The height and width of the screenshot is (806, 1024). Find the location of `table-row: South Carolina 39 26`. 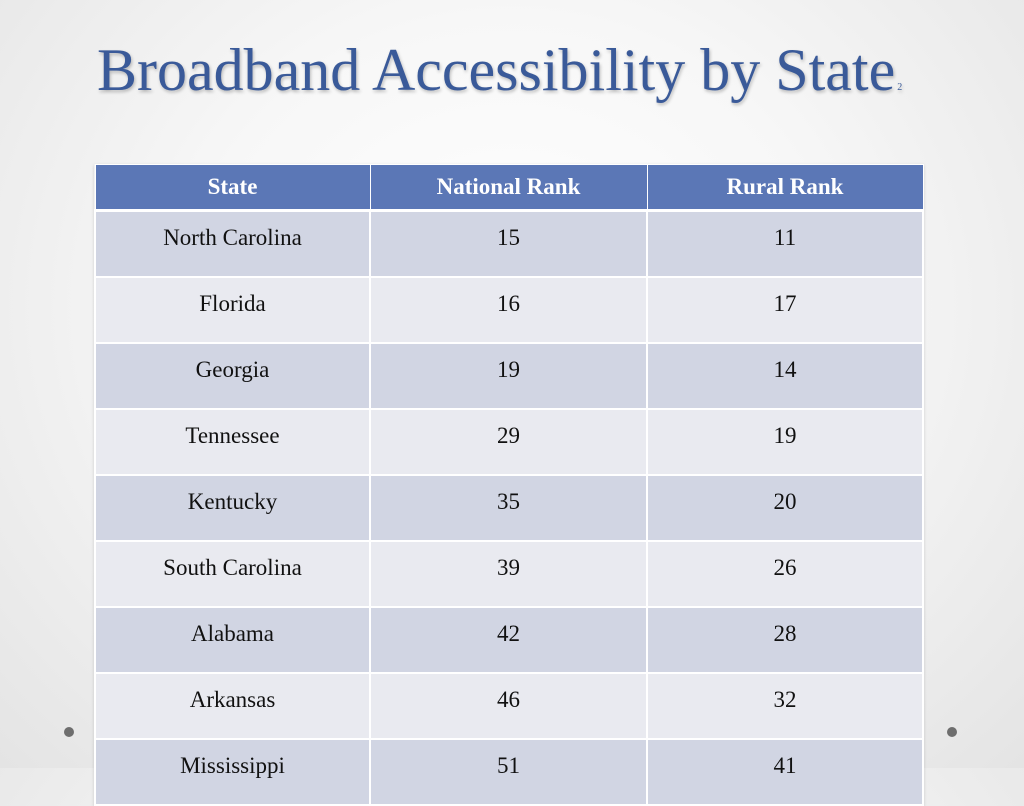

table-row: South Carolina 39 26 is located at coordinates (509, 574).